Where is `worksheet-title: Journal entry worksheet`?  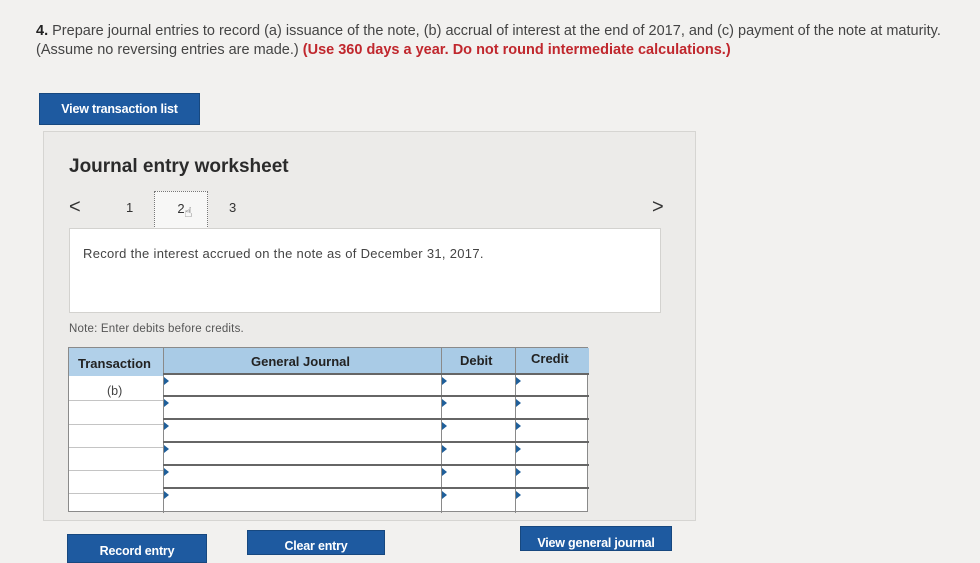
worksheet-title: Journal entry worksheet is located at coordinates (179, 166).